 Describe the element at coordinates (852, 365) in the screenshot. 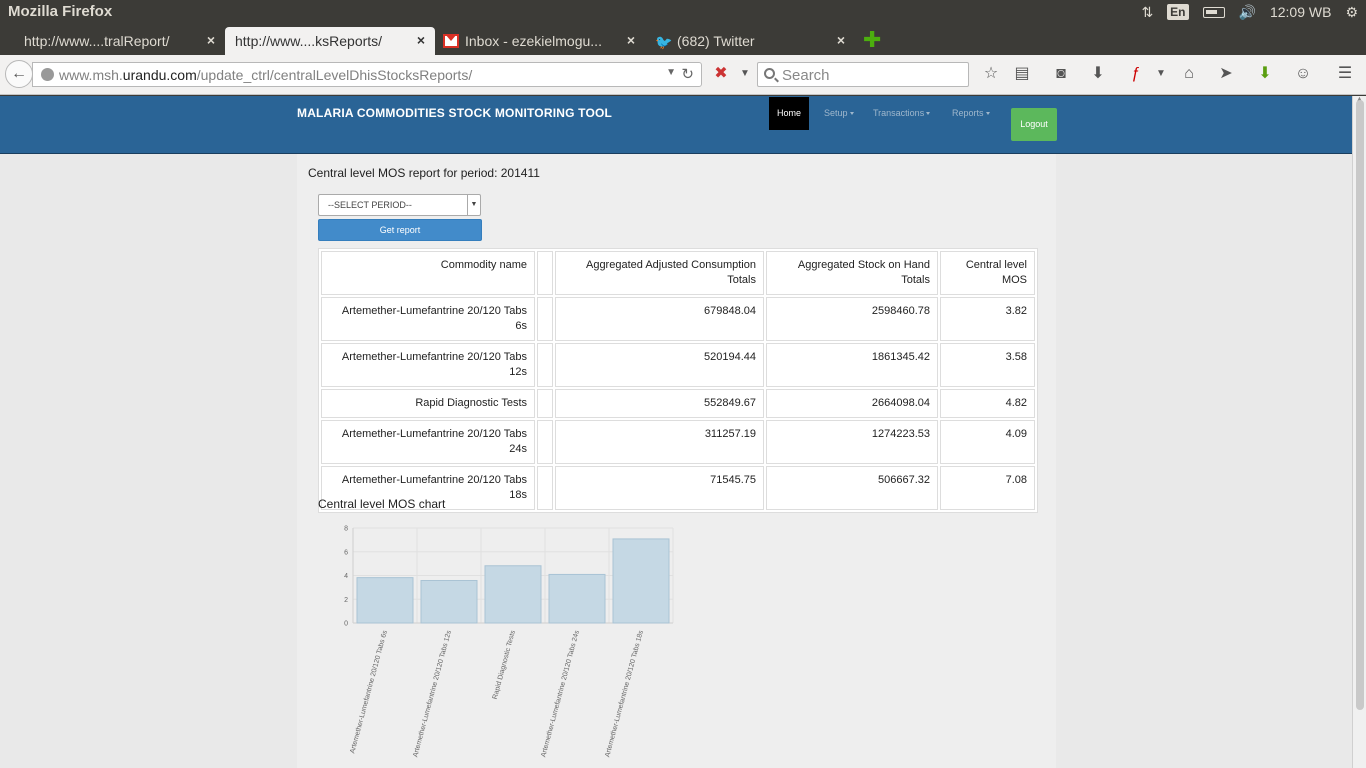

I see `stock-total: 1861345.42` at that location.